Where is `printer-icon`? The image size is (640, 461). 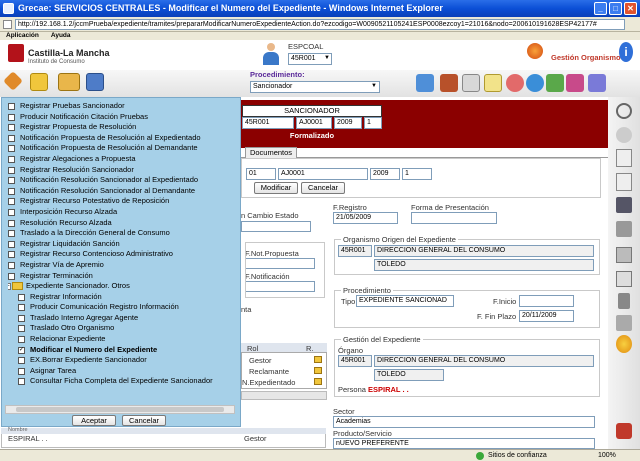 printer-icon is located at coordinates (624, 323).